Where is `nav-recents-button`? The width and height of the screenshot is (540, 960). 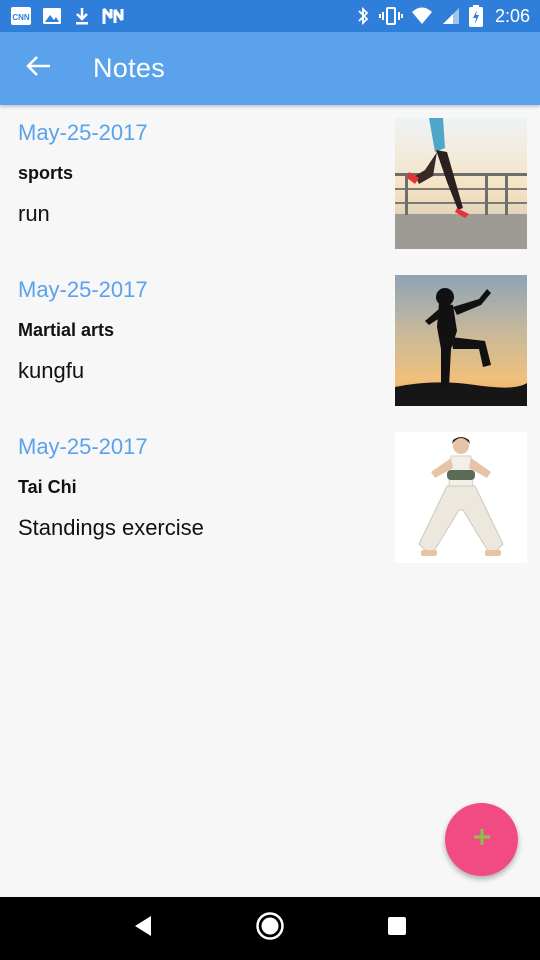 nav-recents-button is located at coordinates (397, 929).